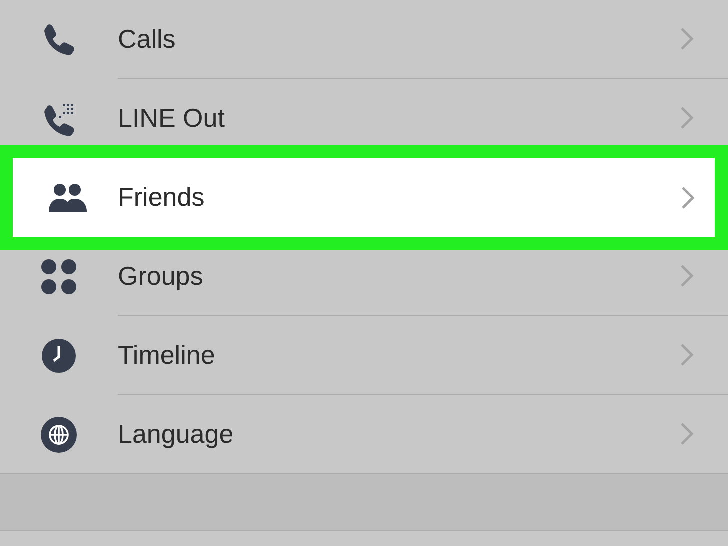  I want to click on menu-item: Timeline, so click(364, 355).